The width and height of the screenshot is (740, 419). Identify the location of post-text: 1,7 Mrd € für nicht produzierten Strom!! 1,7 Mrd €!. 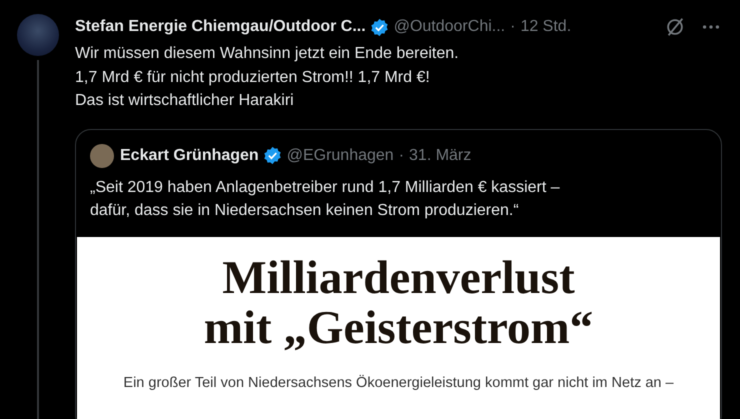
(253, 78).